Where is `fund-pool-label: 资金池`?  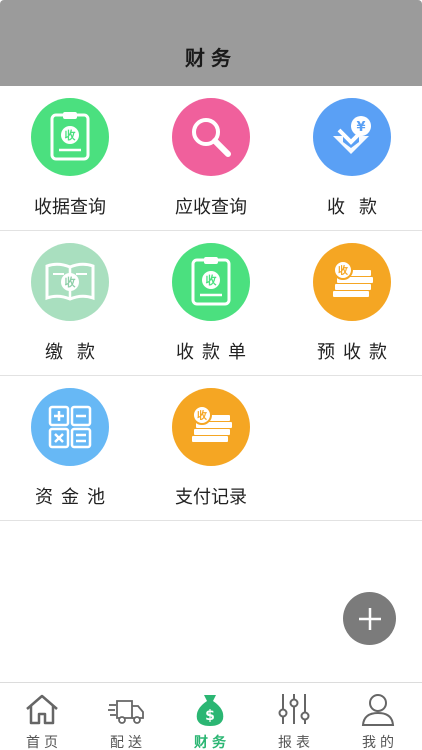 fund-pool-label: 资金池 is located at coordinates (74, 497).